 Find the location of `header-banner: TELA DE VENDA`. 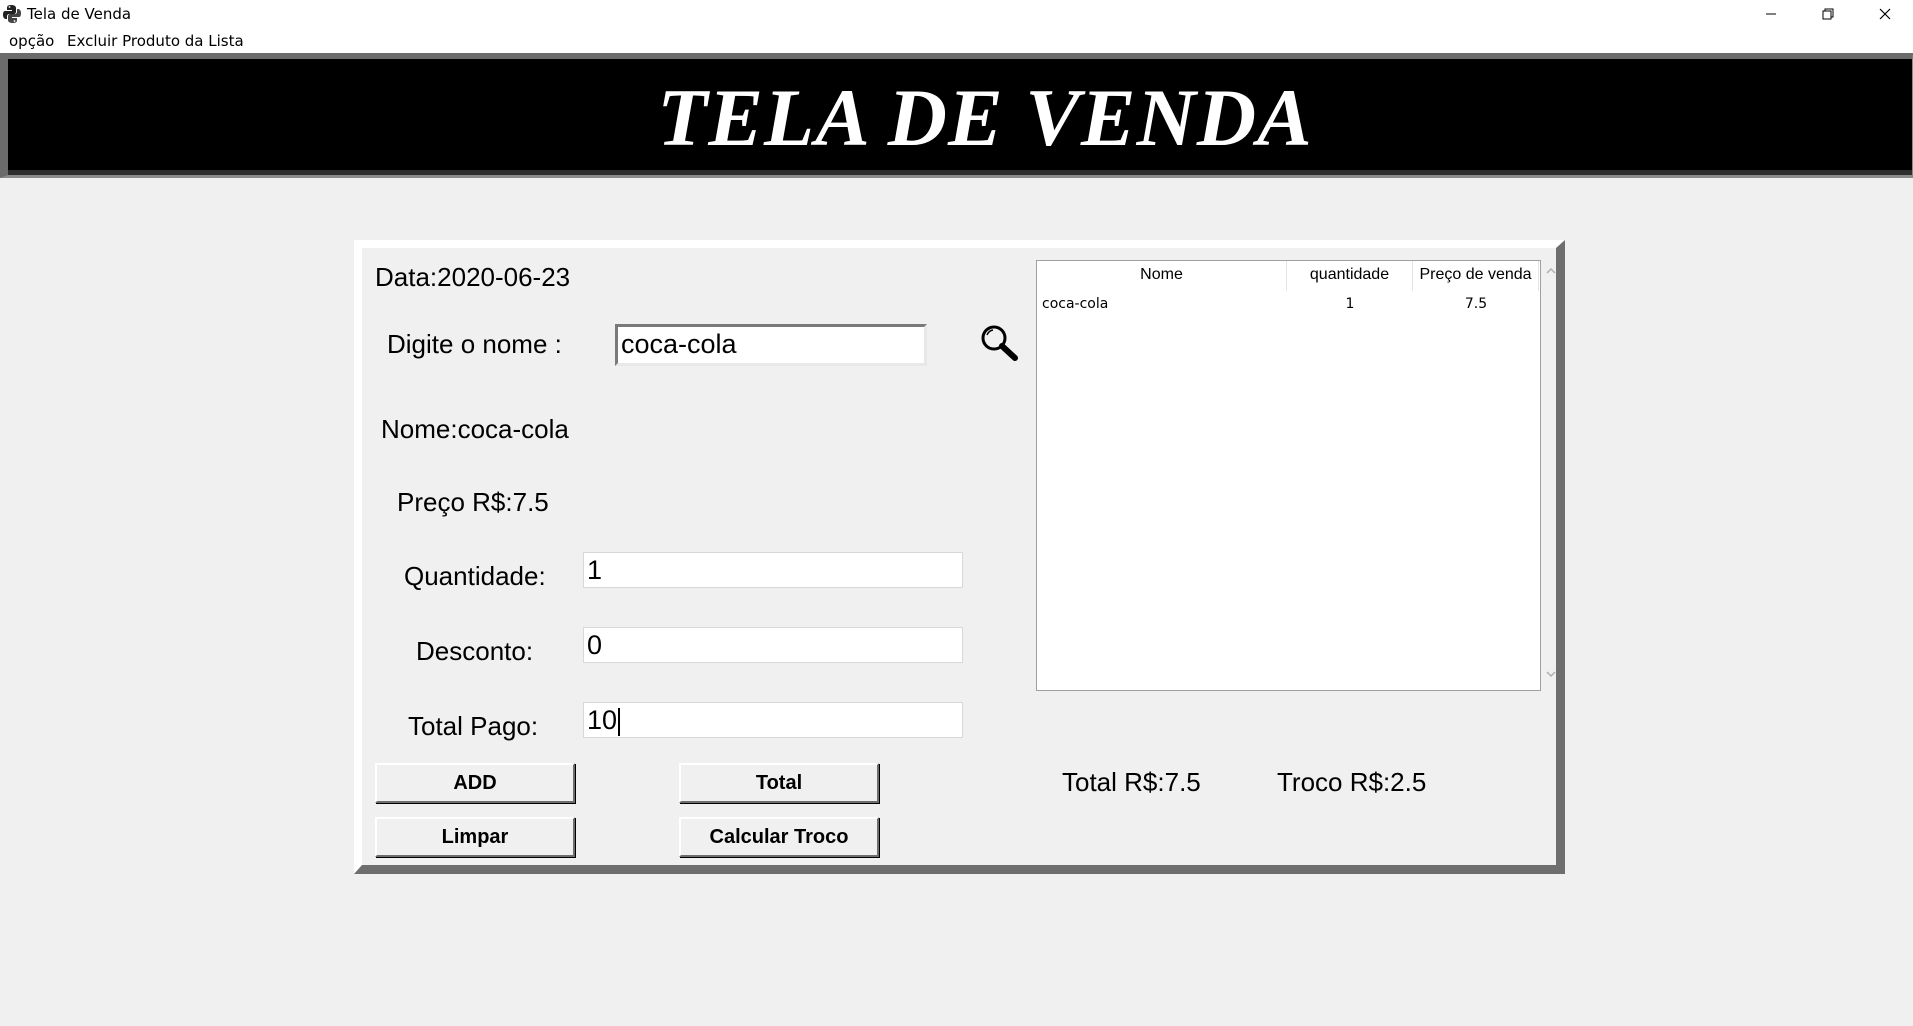

header-banner: TELA DE VENDA is located at coordinates (956, 115).